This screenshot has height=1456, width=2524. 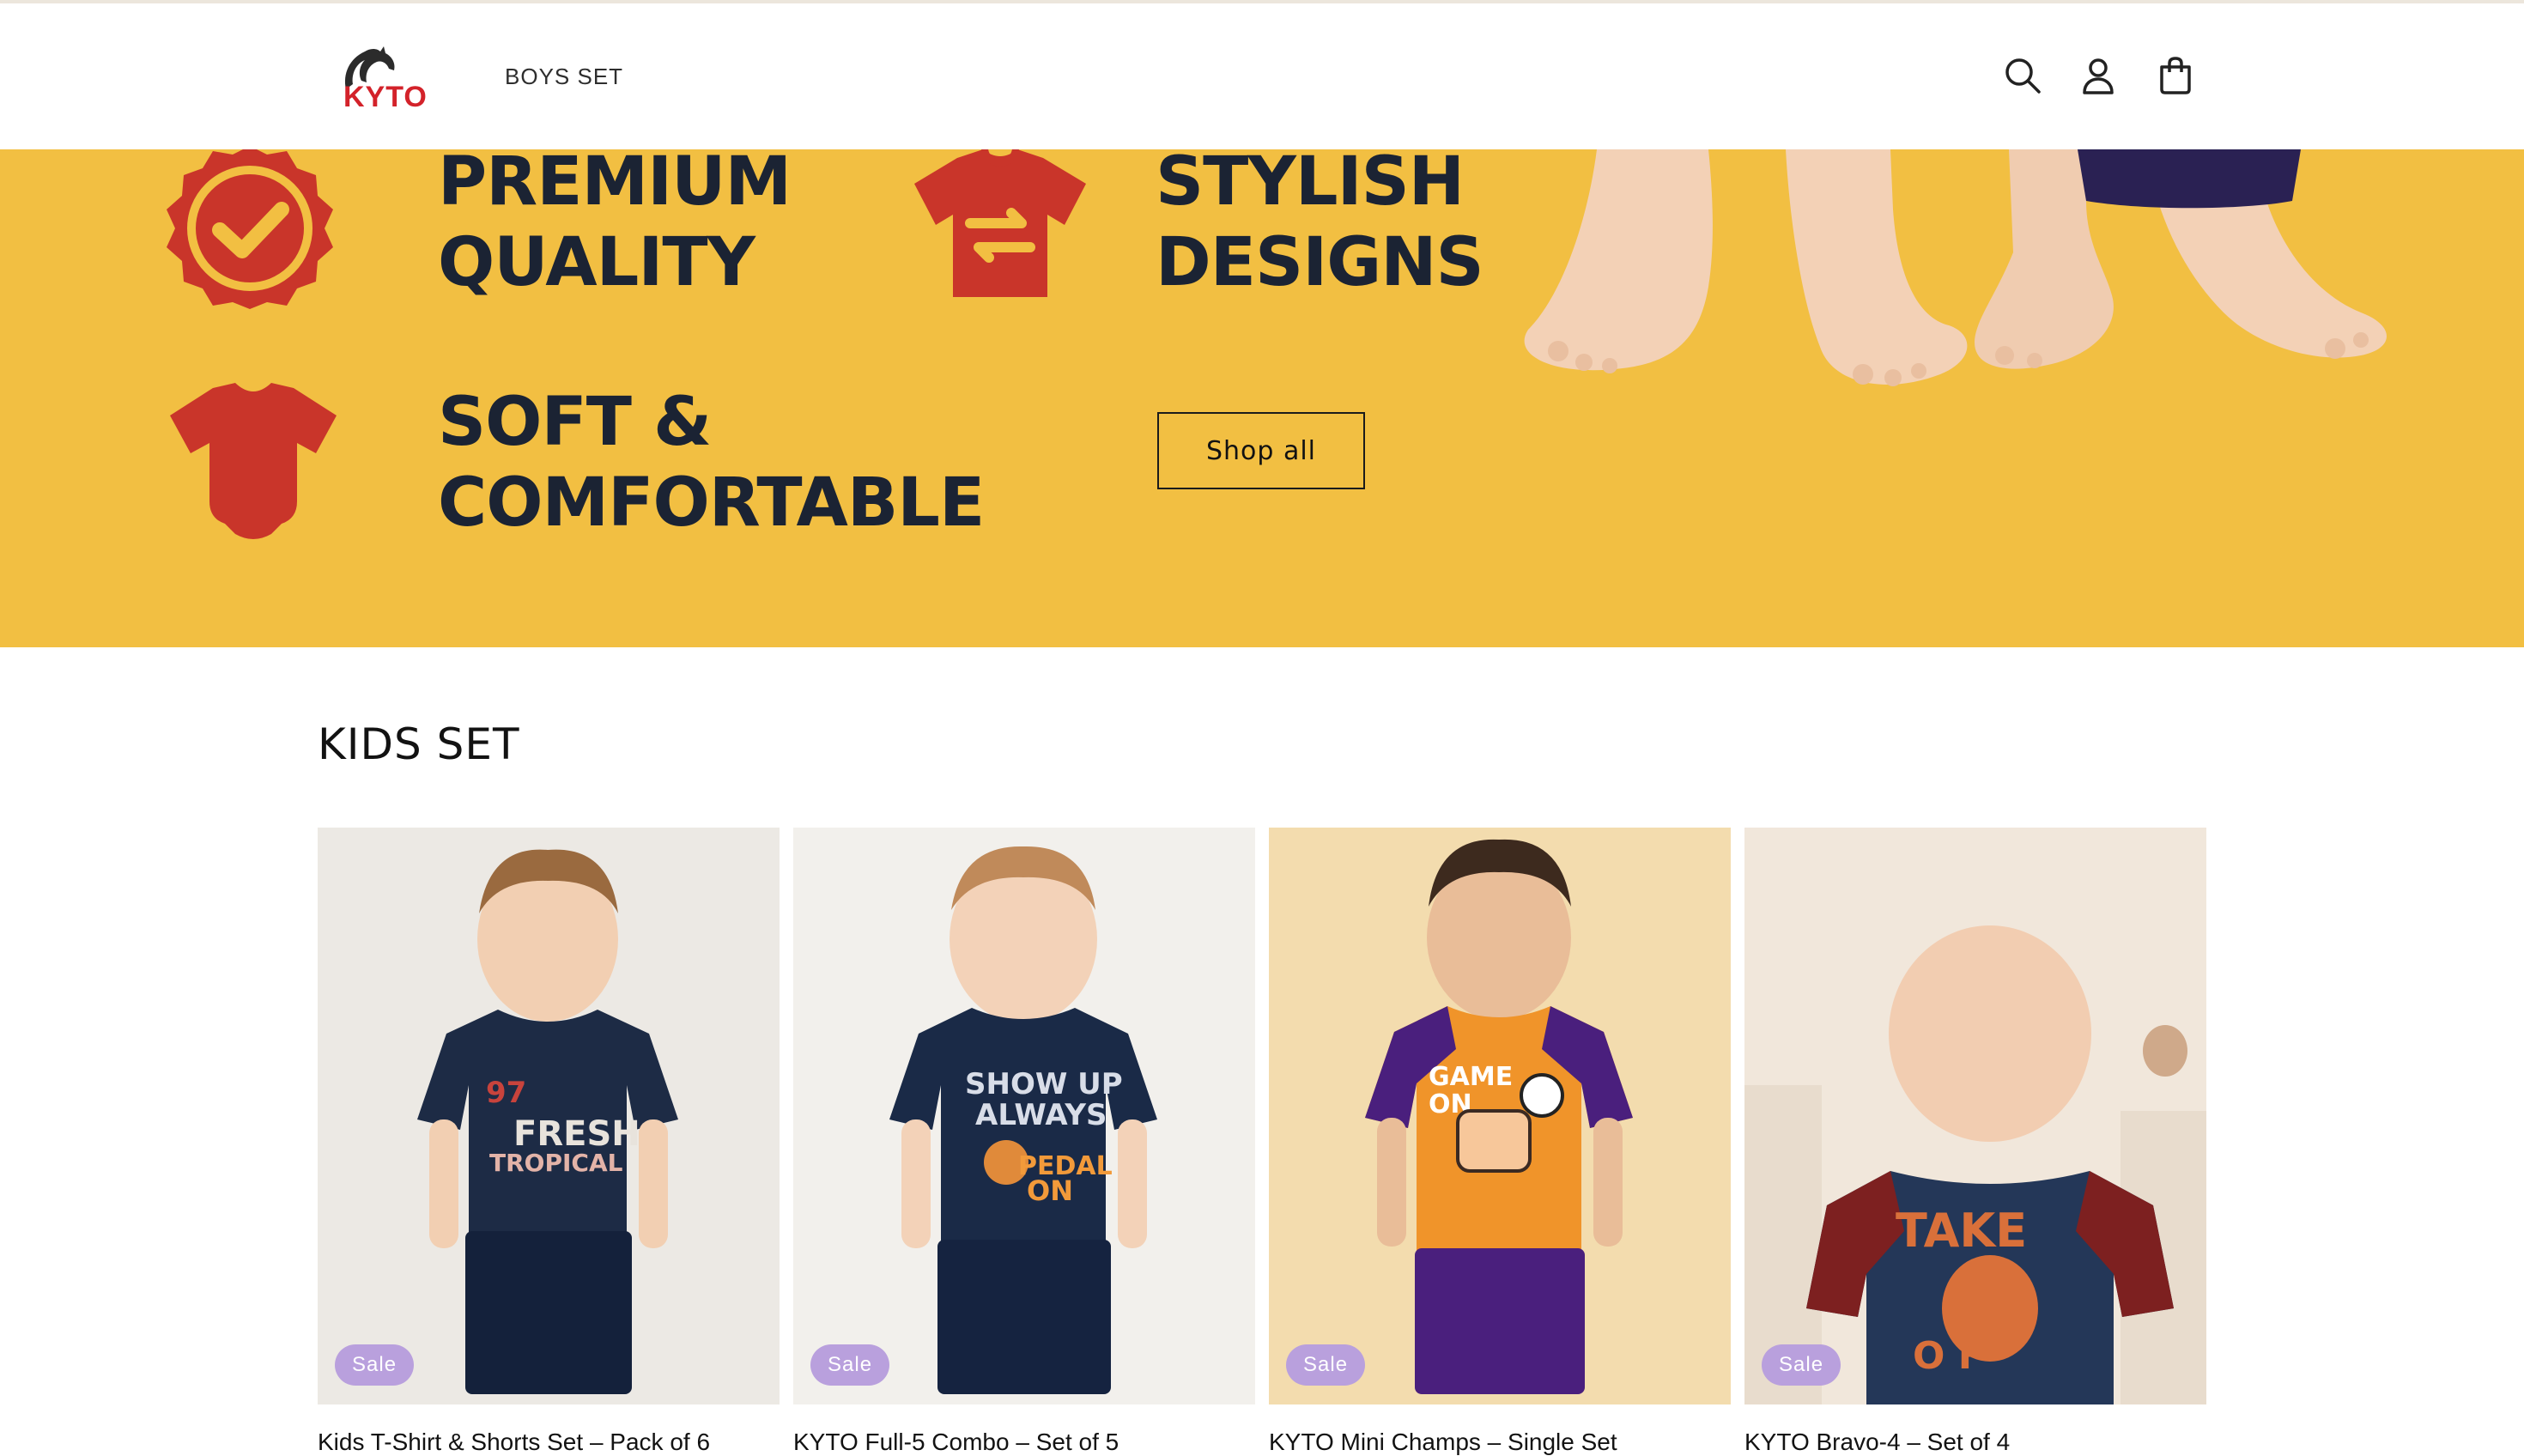 I want to click on product-image: TAKE O F, so click(x=1975, y=1116).